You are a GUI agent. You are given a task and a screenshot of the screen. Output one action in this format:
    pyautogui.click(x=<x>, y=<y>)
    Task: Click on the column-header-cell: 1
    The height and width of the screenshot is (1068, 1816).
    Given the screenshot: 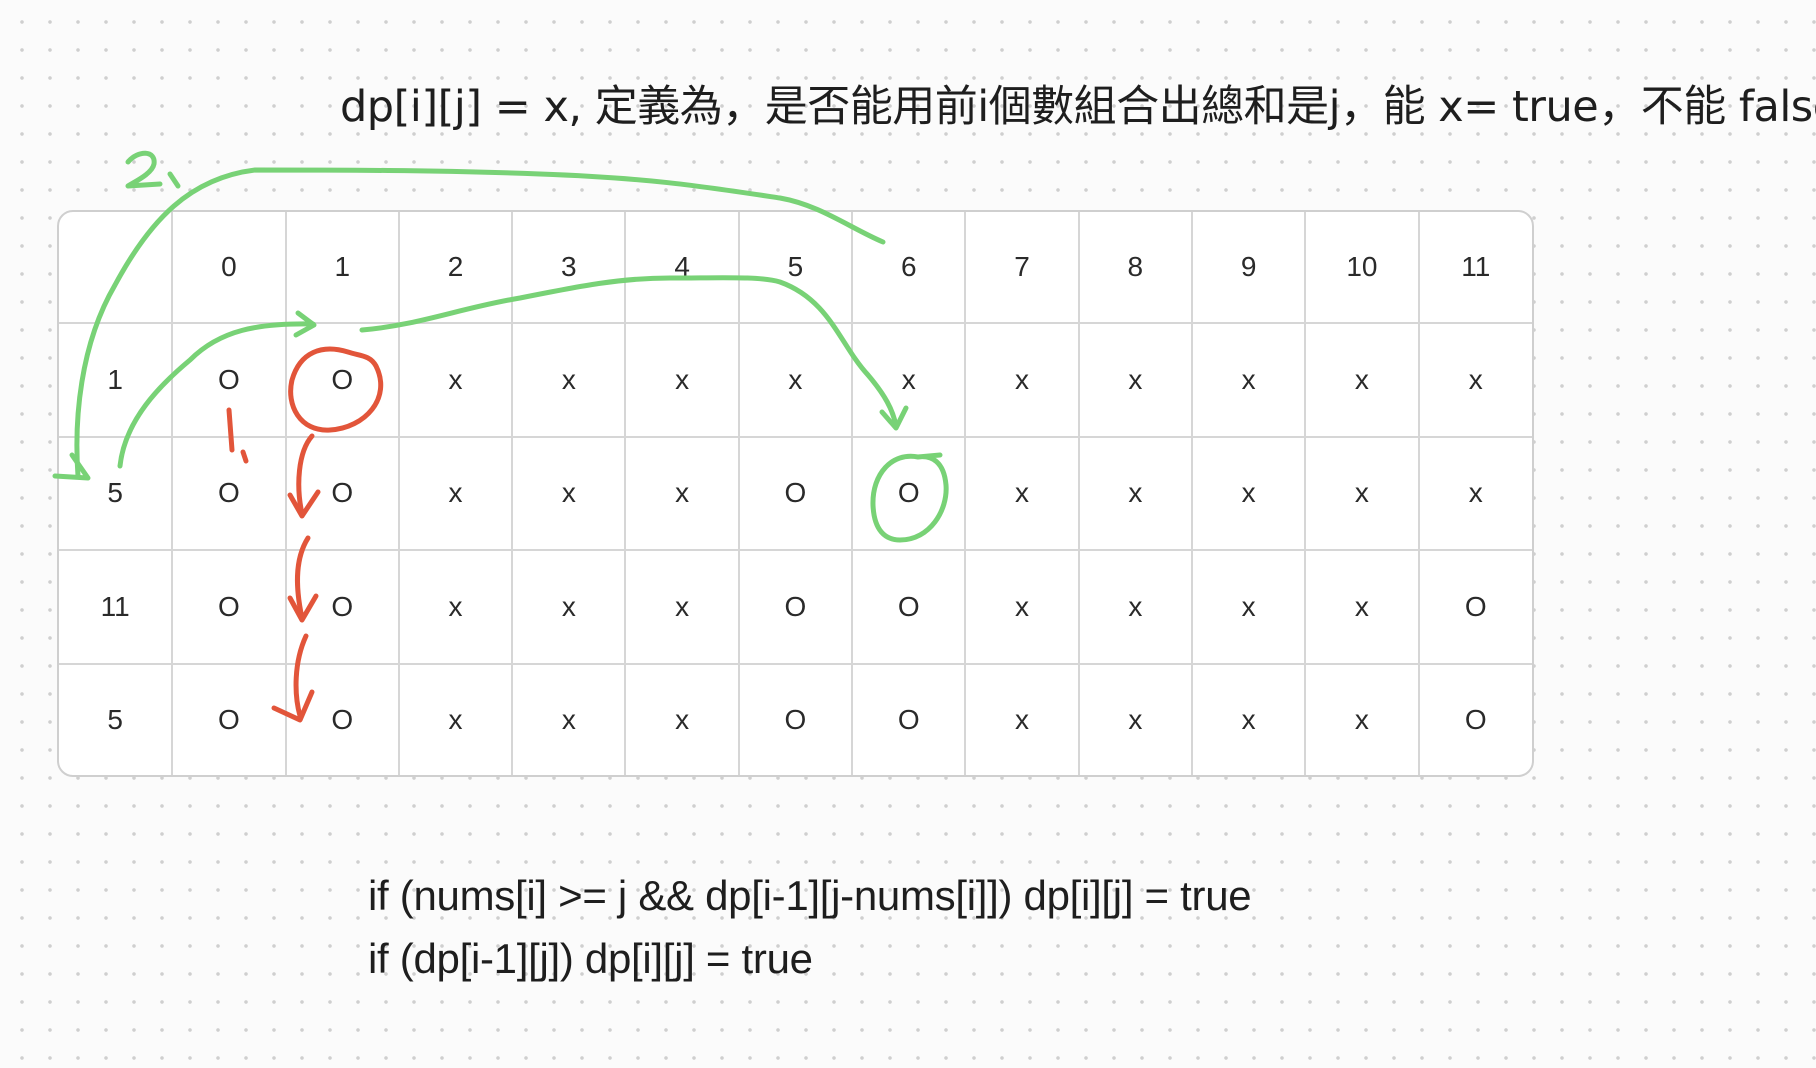 What is the action you would take?
    pyautogui.click(x=342, y=268)
    